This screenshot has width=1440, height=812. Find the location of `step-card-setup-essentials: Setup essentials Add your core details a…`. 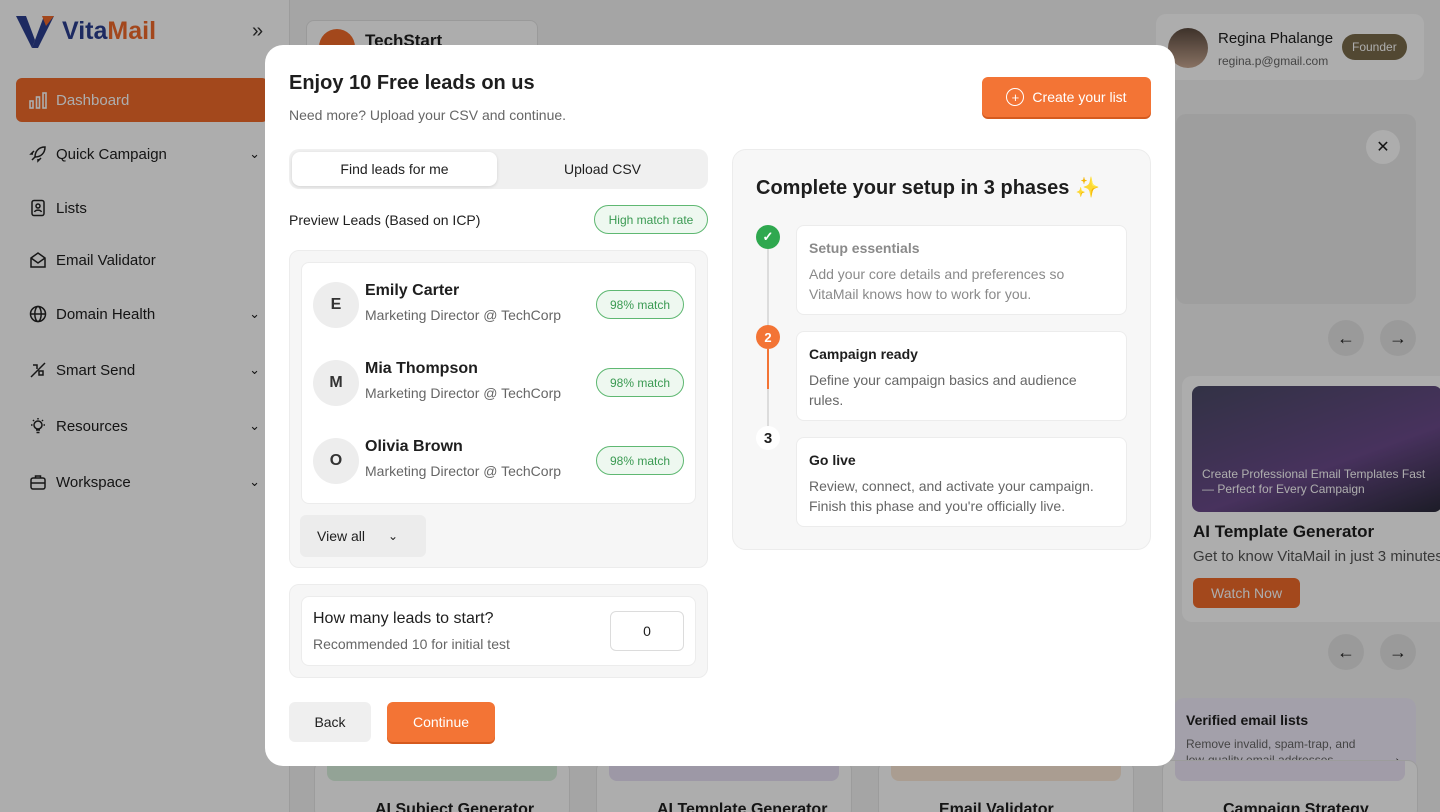

step-card-setup-essentials: Setup essentials Add your core details a… is located at coordinates (961, 270).